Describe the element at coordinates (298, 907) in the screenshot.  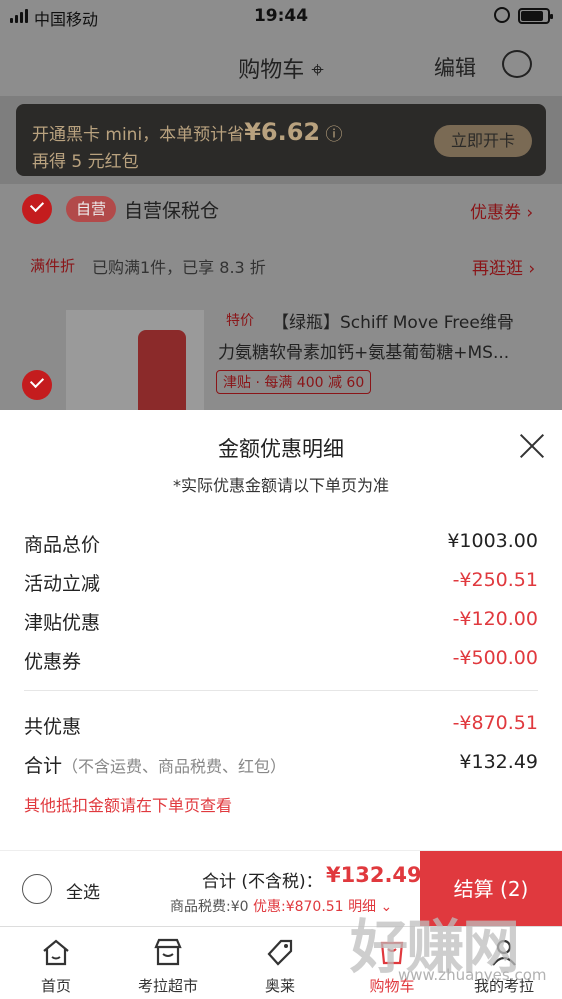
I see `discount-text: 优惠:¥870.51` at that location.